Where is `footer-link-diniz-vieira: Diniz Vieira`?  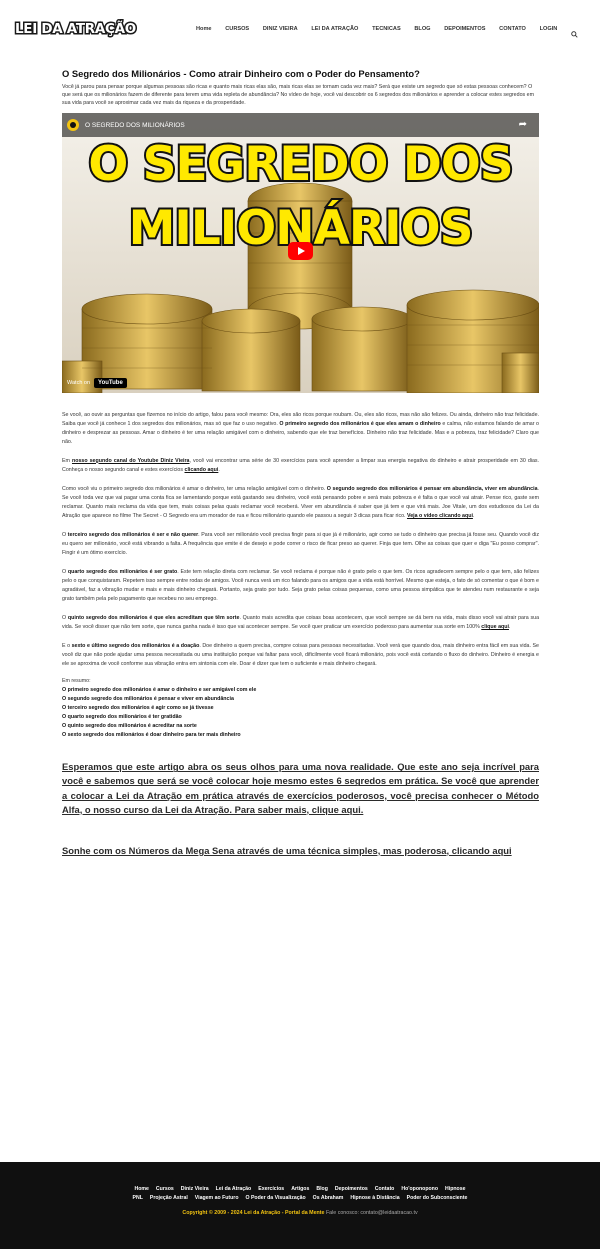 footer-link-diniz-vieira: Diniz Vieira is located at coordinates (195, 1189).